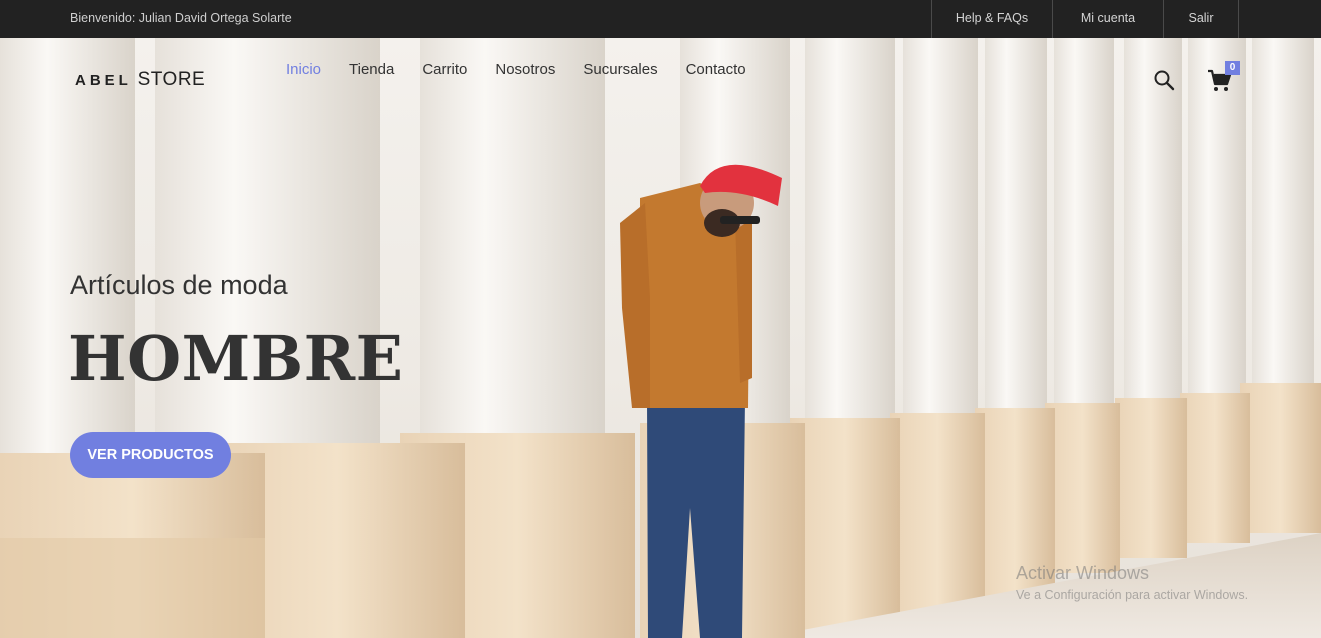  What do you see at coordinates (179, 285) in the screenshot?
I see `hero-subtitle: Artículos de moda` at bounding box center [179, 285].